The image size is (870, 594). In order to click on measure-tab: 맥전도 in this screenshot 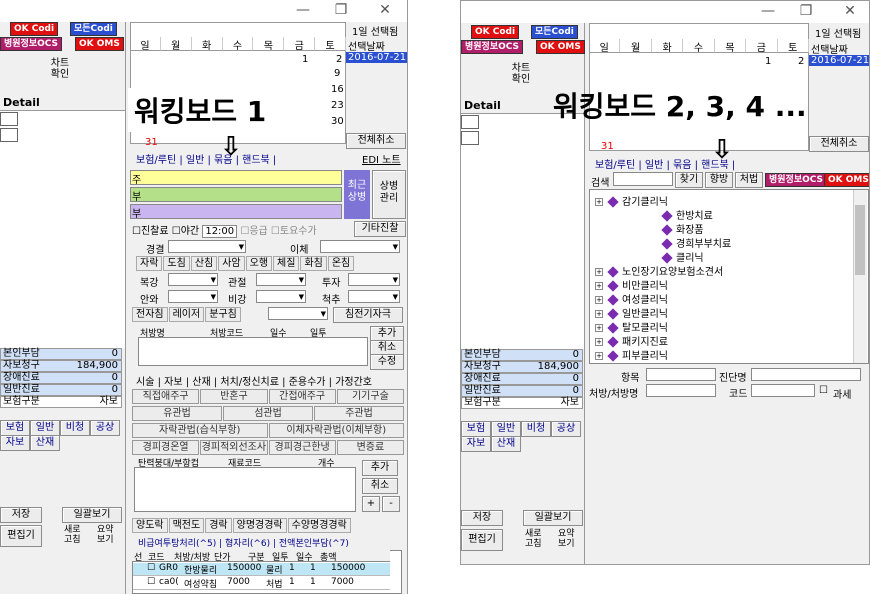, I will do `click(186, 525)`.